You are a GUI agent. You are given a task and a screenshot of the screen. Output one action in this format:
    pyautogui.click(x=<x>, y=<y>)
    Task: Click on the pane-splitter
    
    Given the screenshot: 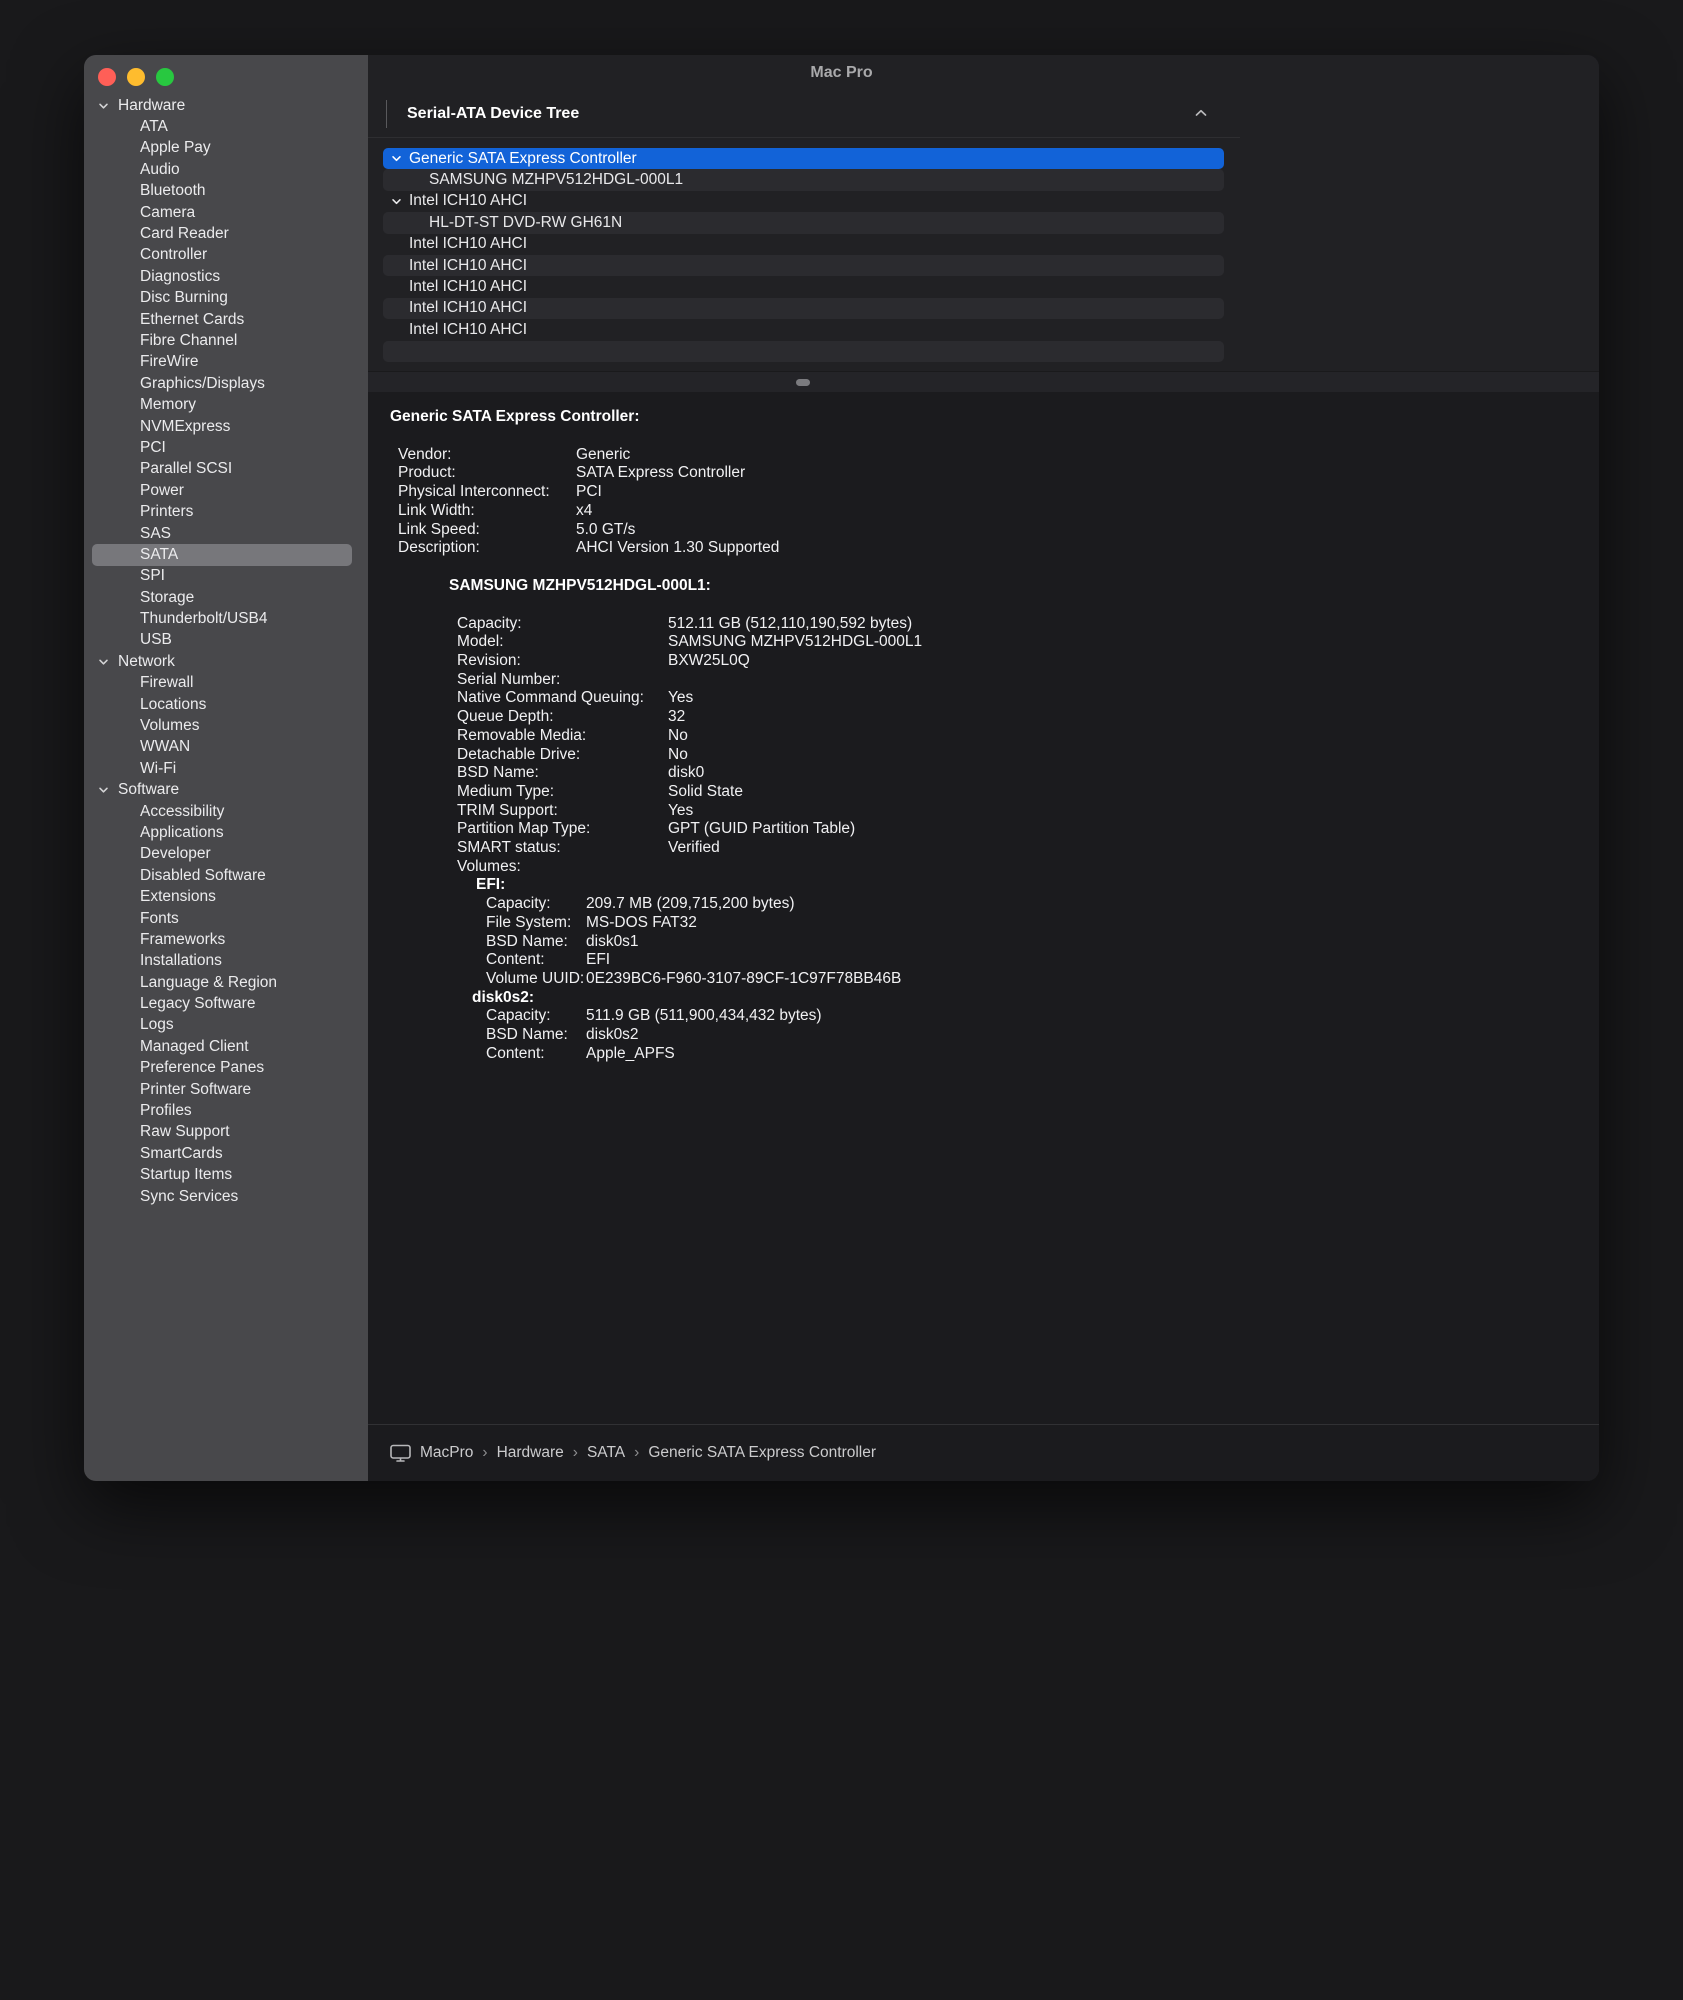 What is the action you would take?
    pyautogui.click(x=983, y=382)
    